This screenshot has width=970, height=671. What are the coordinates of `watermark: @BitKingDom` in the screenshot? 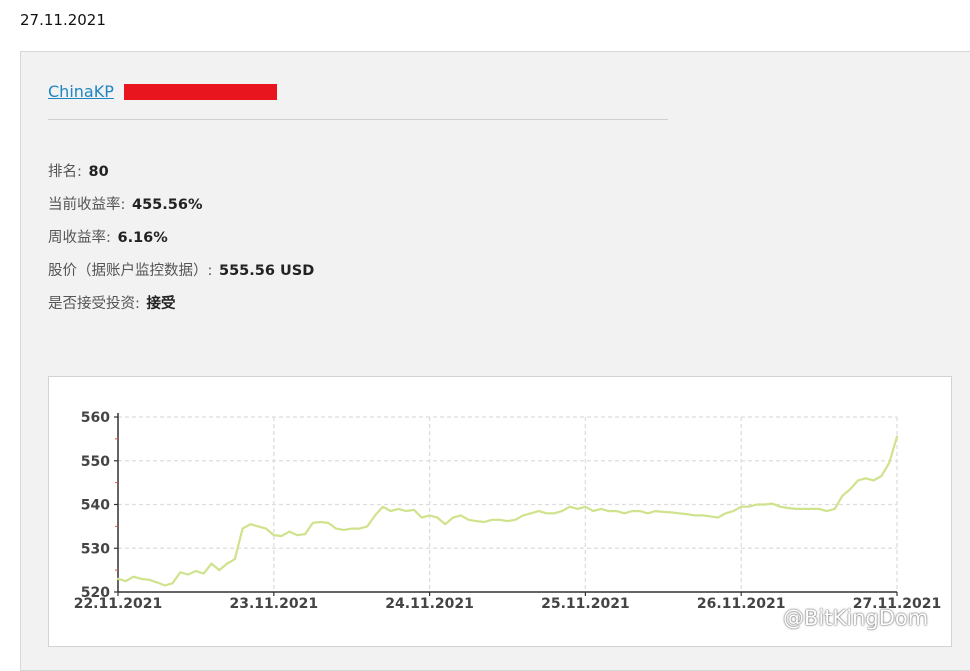 It's located at (856, 618).